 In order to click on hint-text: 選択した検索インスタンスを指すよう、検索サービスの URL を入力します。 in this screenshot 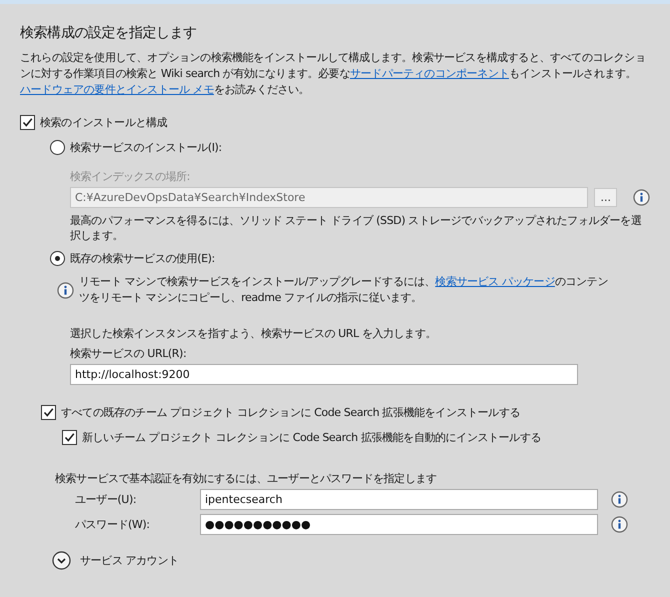, I will do `click(253, 333)`.